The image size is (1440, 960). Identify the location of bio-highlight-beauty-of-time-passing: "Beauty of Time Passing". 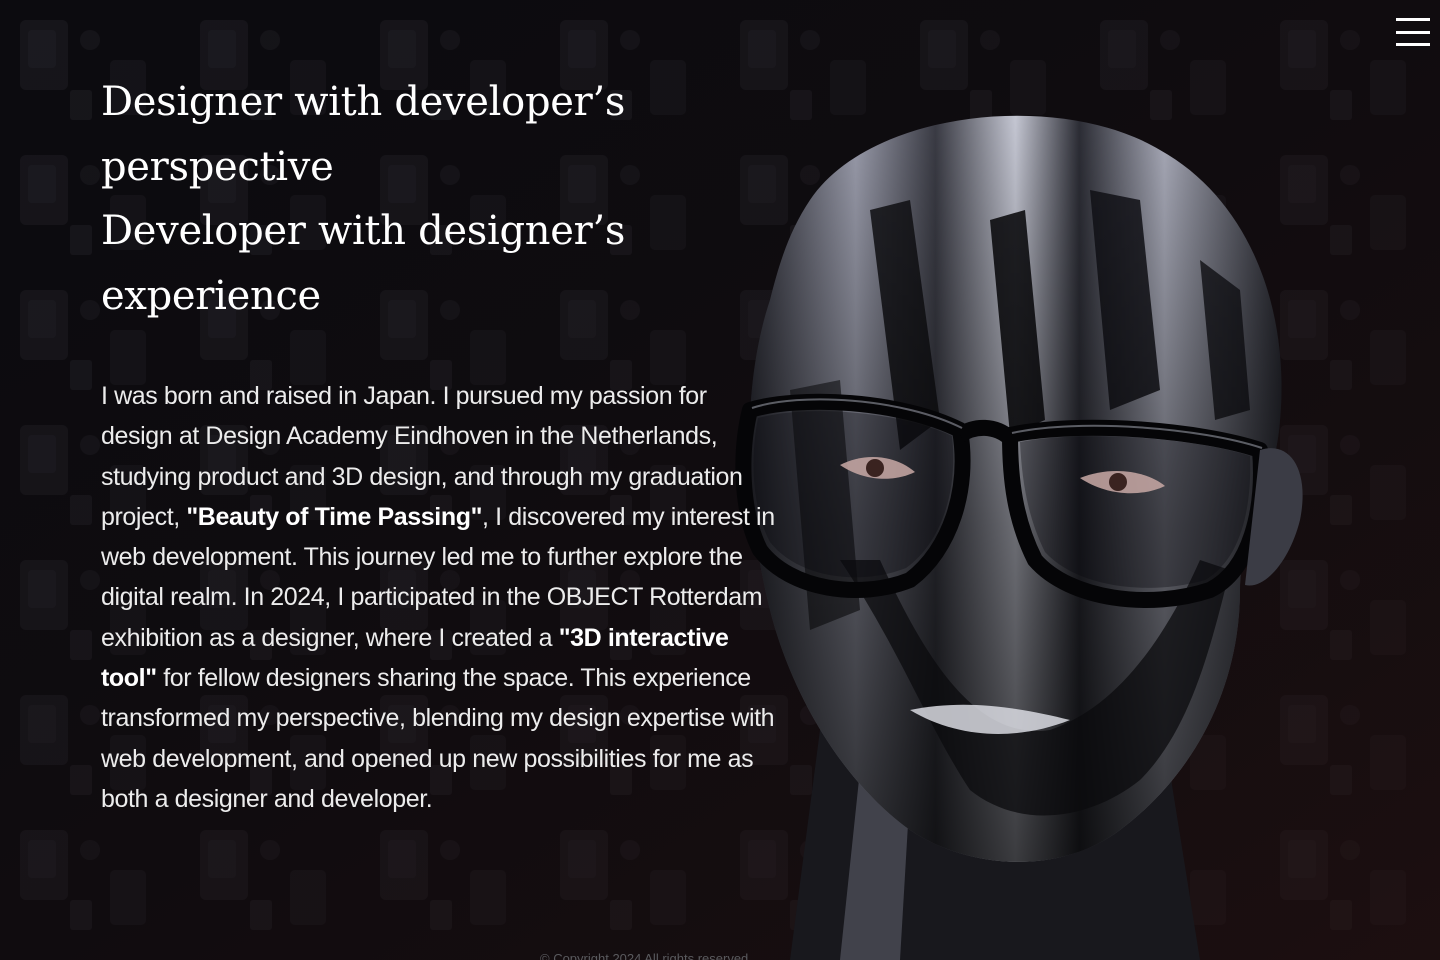
(334, 516).